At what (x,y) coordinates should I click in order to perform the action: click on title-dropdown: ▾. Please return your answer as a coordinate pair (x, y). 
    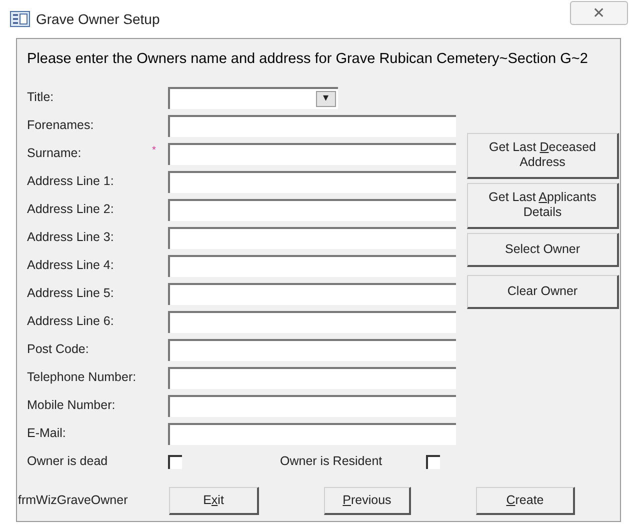
    Looking at the image, I should click on (253, 97).